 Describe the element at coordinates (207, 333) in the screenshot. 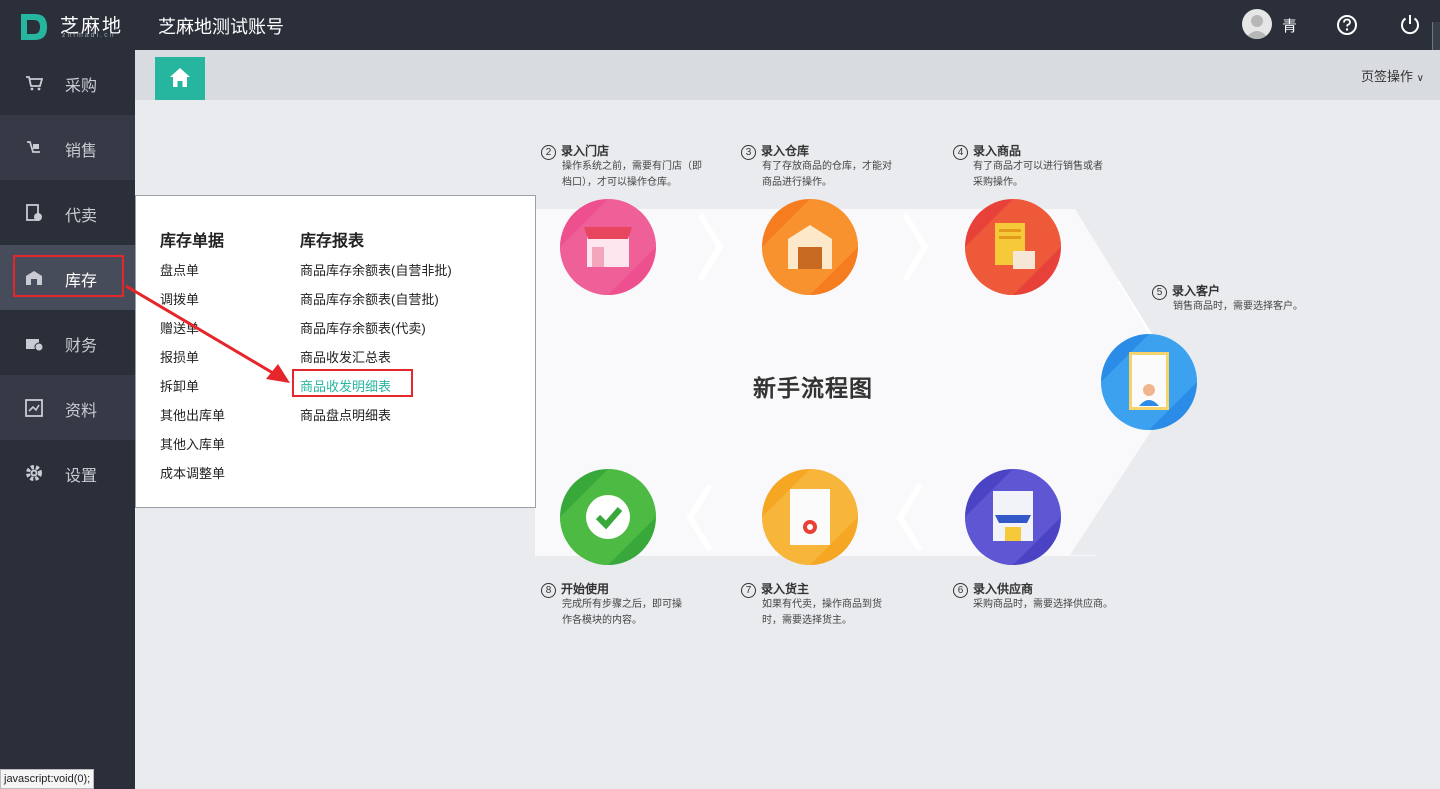

I see `annotation-arrow-icon` at that location.